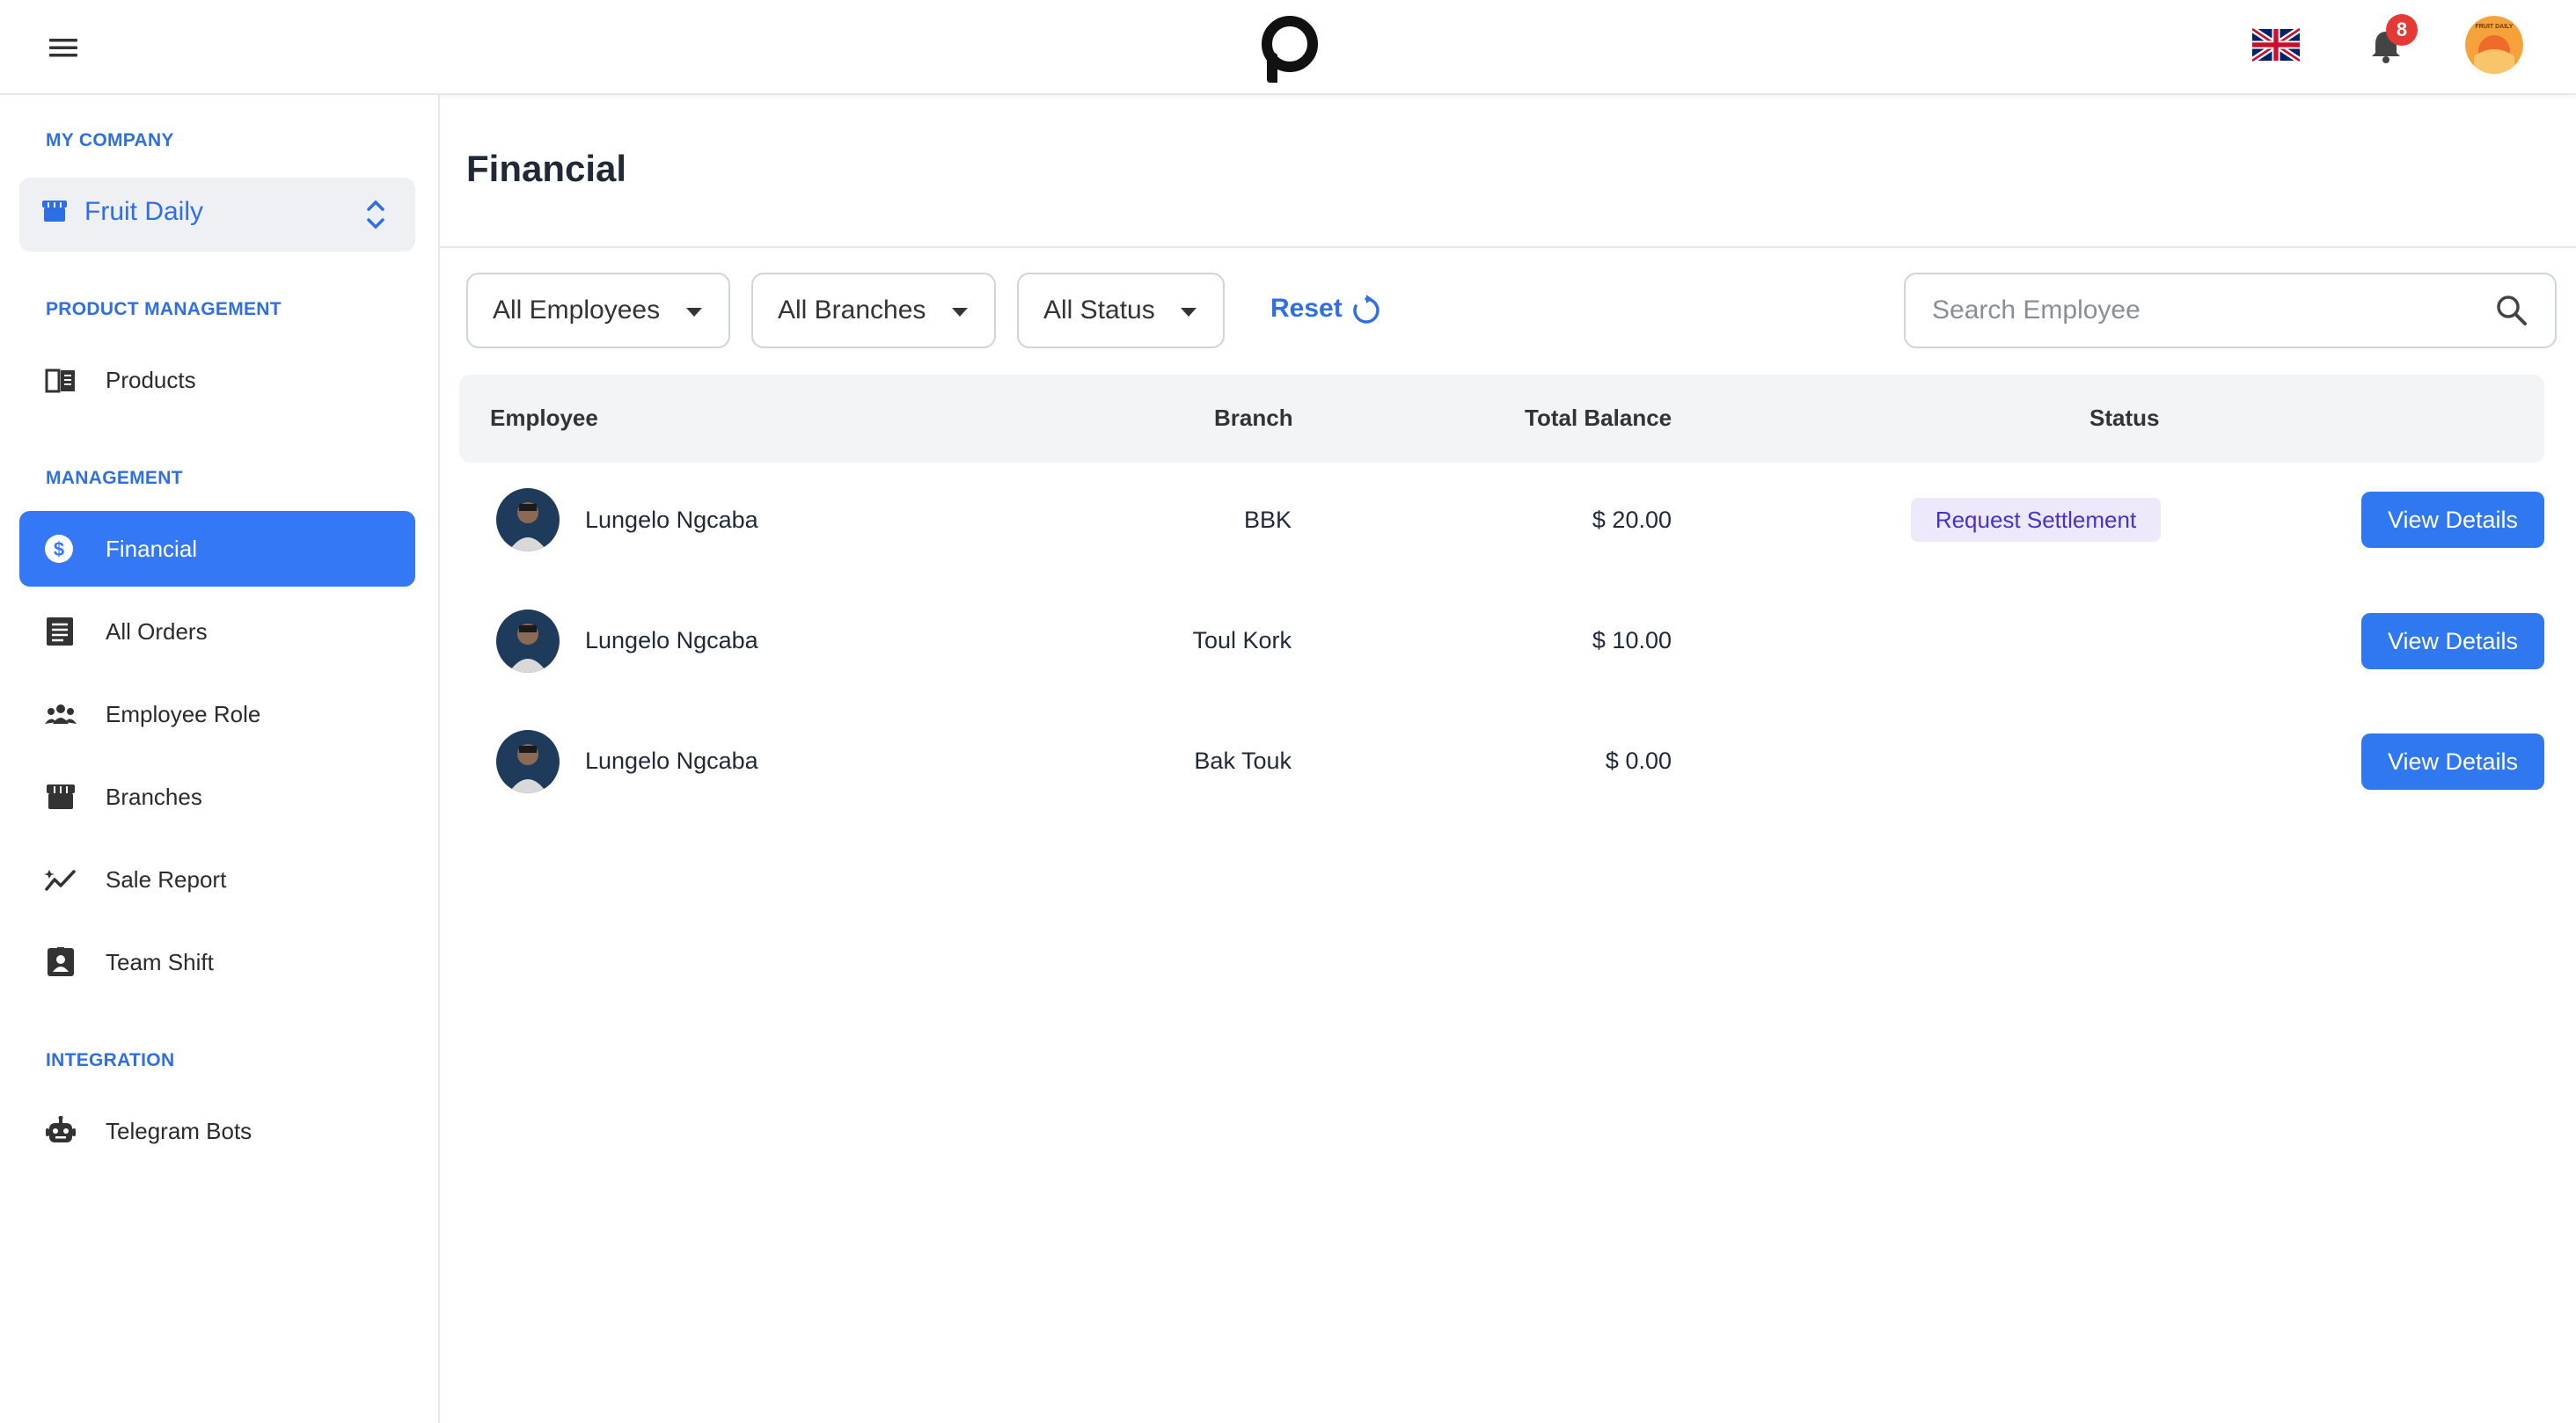 This screenshot has height=1423, width=2576. What do you see at coordinates (60, 631) in the screenshot?
I see `list-icon` at bounding box center [60, 631].